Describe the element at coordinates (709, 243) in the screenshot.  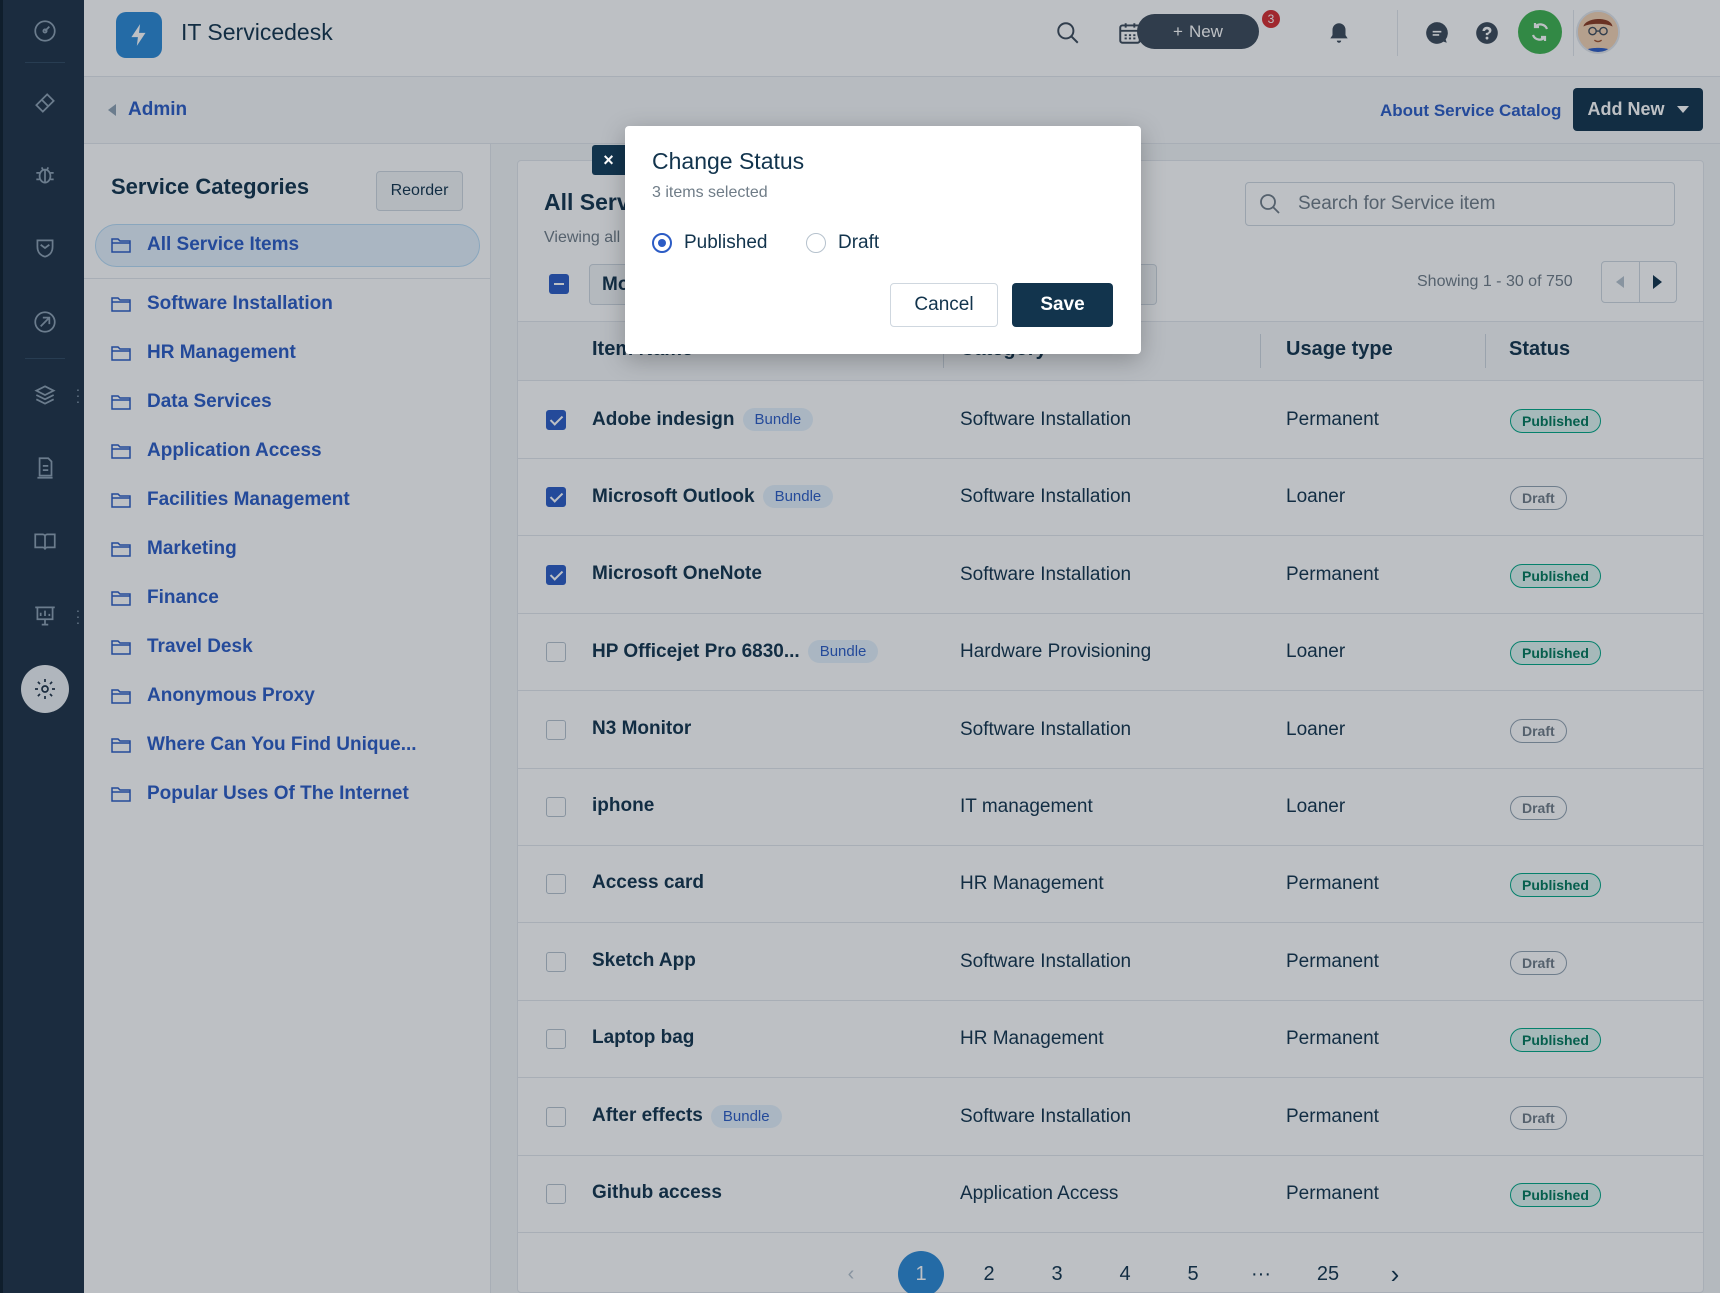
I see `status-option-published: Published` at that location.